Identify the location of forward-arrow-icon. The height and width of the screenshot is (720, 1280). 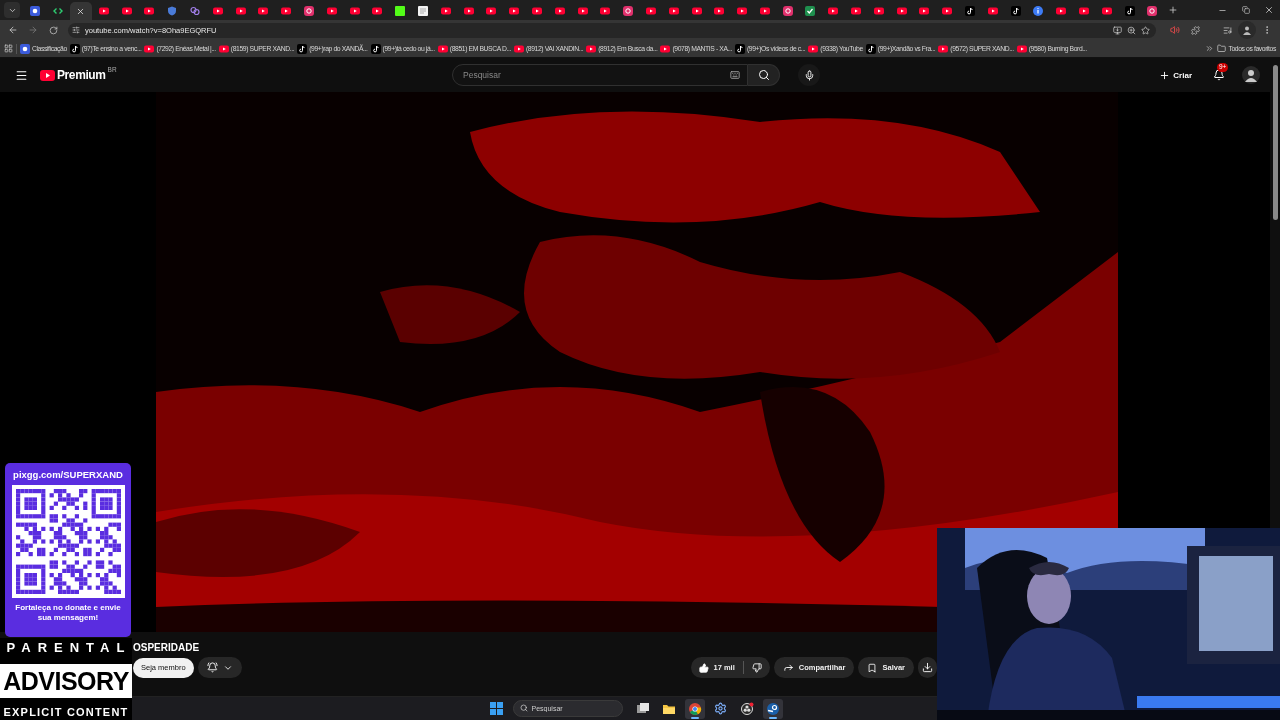
(33, 30).